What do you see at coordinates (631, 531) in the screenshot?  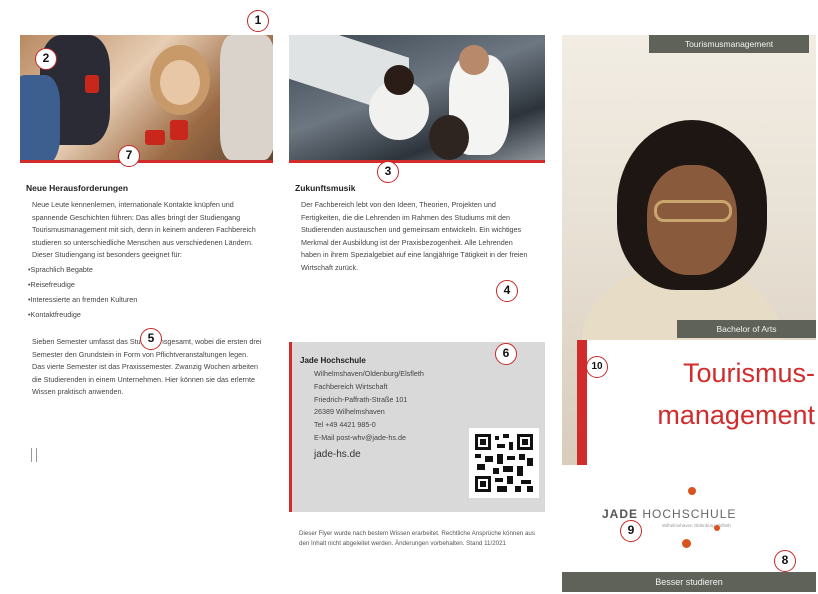 I see `marker-9: 9` at bounding box center [631, 531].